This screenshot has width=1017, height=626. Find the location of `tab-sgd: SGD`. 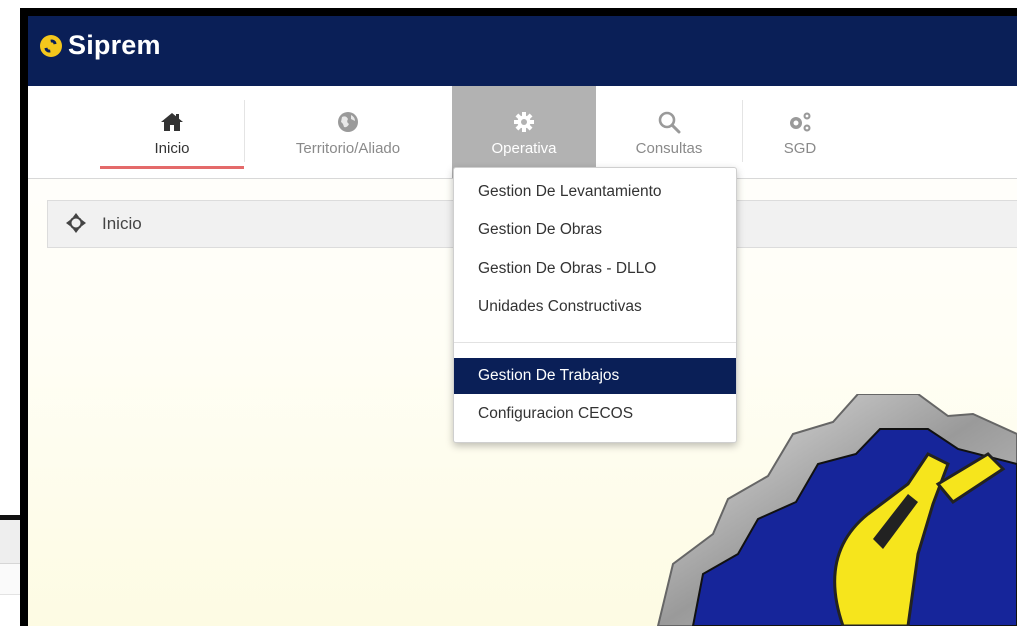

tab-sgd: SGD is located at coordinates (800, 130).